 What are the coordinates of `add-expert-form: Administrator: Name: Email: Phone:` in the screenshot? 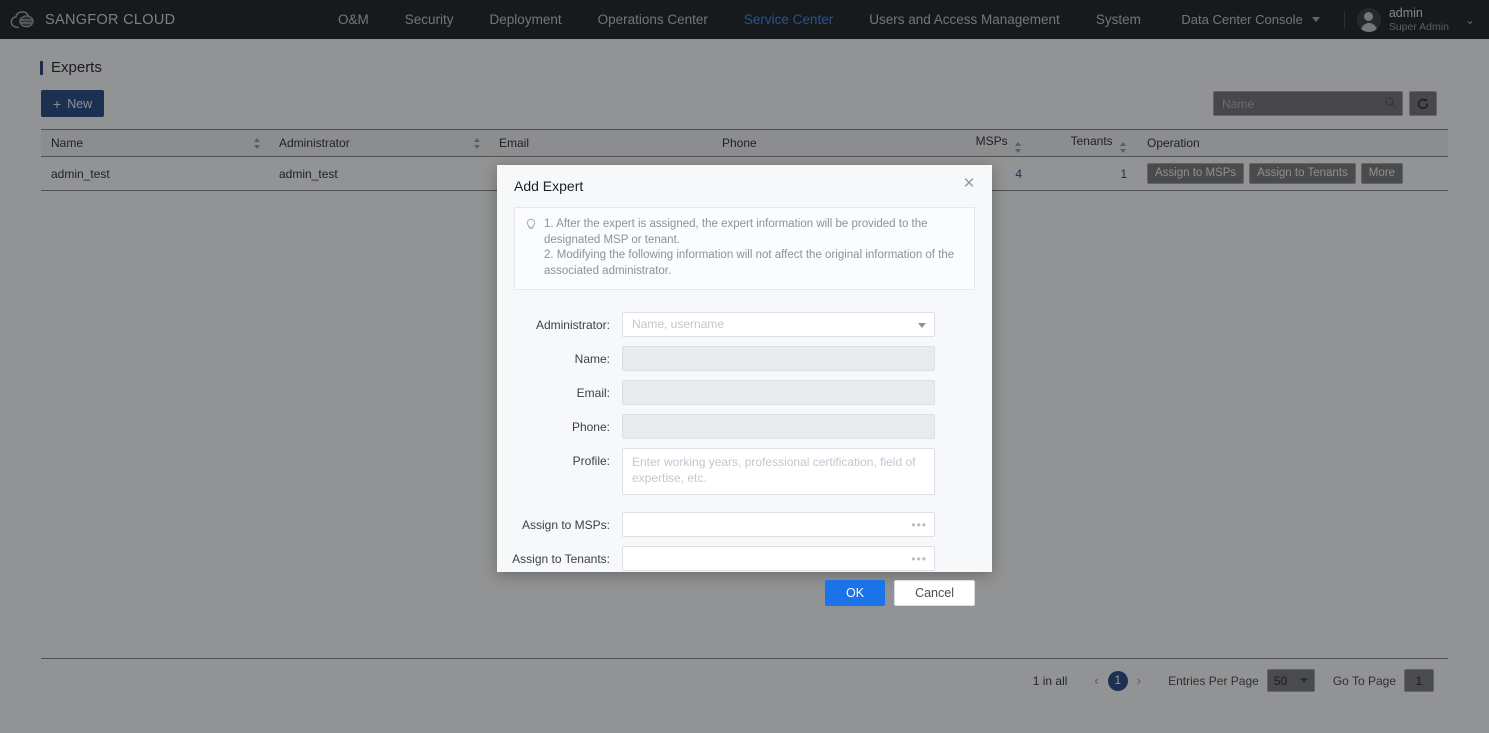 It's located at (744, 435).